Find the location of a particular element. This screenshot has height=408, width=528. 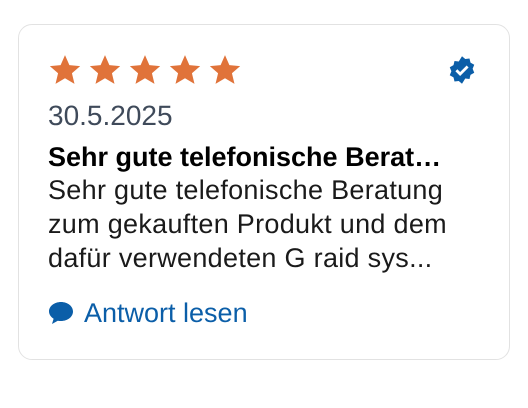

review-date: 30.5.2025 is located at coordinates (111, 116).